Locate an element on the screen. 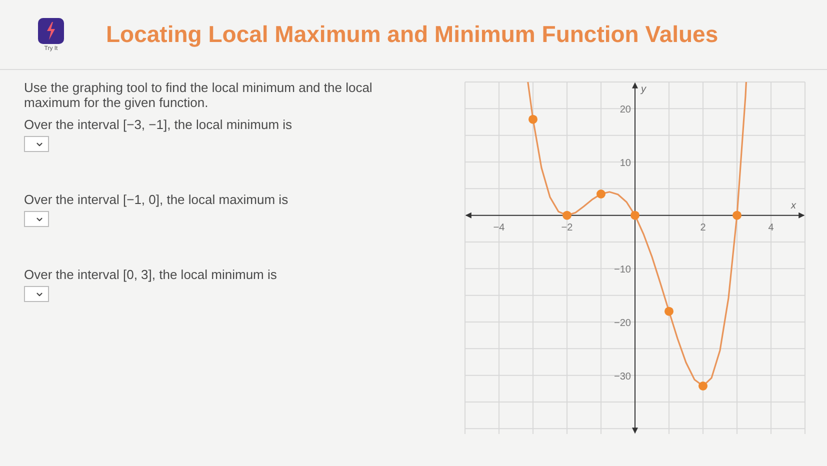 The height and width of the screenshot is (466, 827). x-tick-label: −2 is located at coordinates (567, 228).